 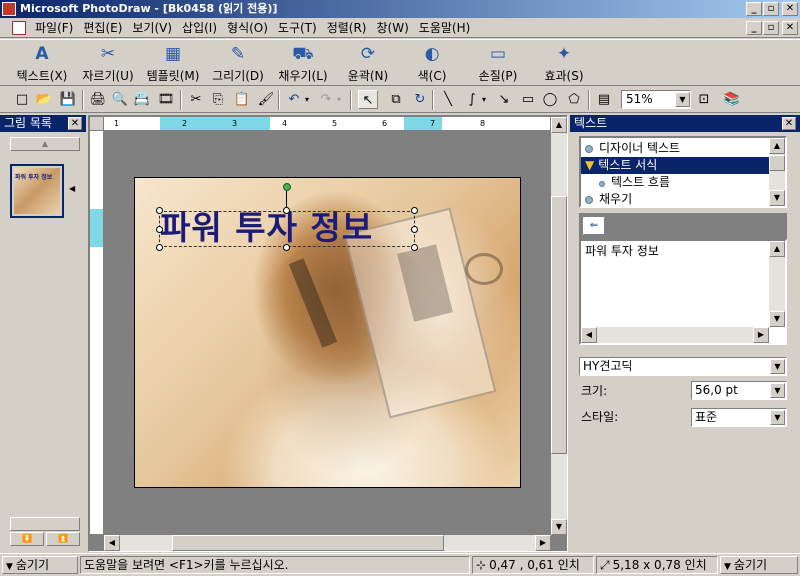 What do you see at coordinates (242, 99) in the screenshot?
I see `paste-icon: 📋` at bounding box center [242, 99].